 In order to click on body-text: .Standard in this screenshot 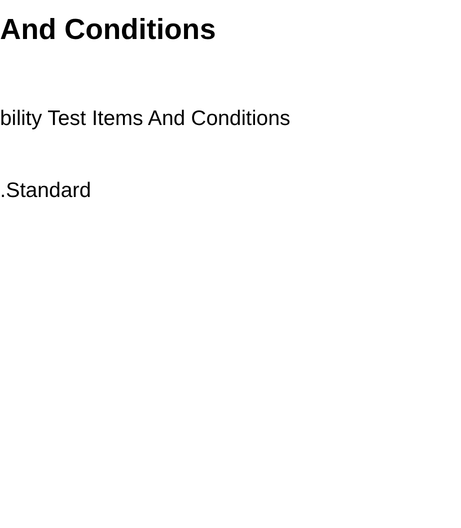, I will do `click(46, 191)`.